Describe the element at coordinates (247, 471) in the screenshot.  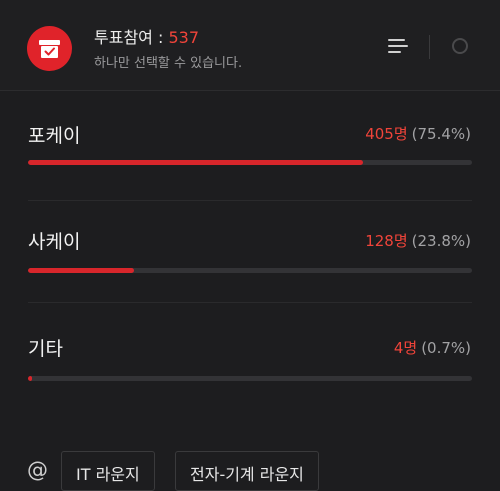
I see `tag-electronics-lounge: 전자-기계 라운지` at that location.